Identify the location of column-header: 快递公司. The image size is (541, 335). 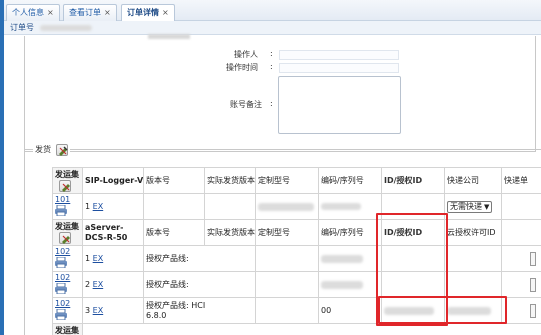
(473, 180).